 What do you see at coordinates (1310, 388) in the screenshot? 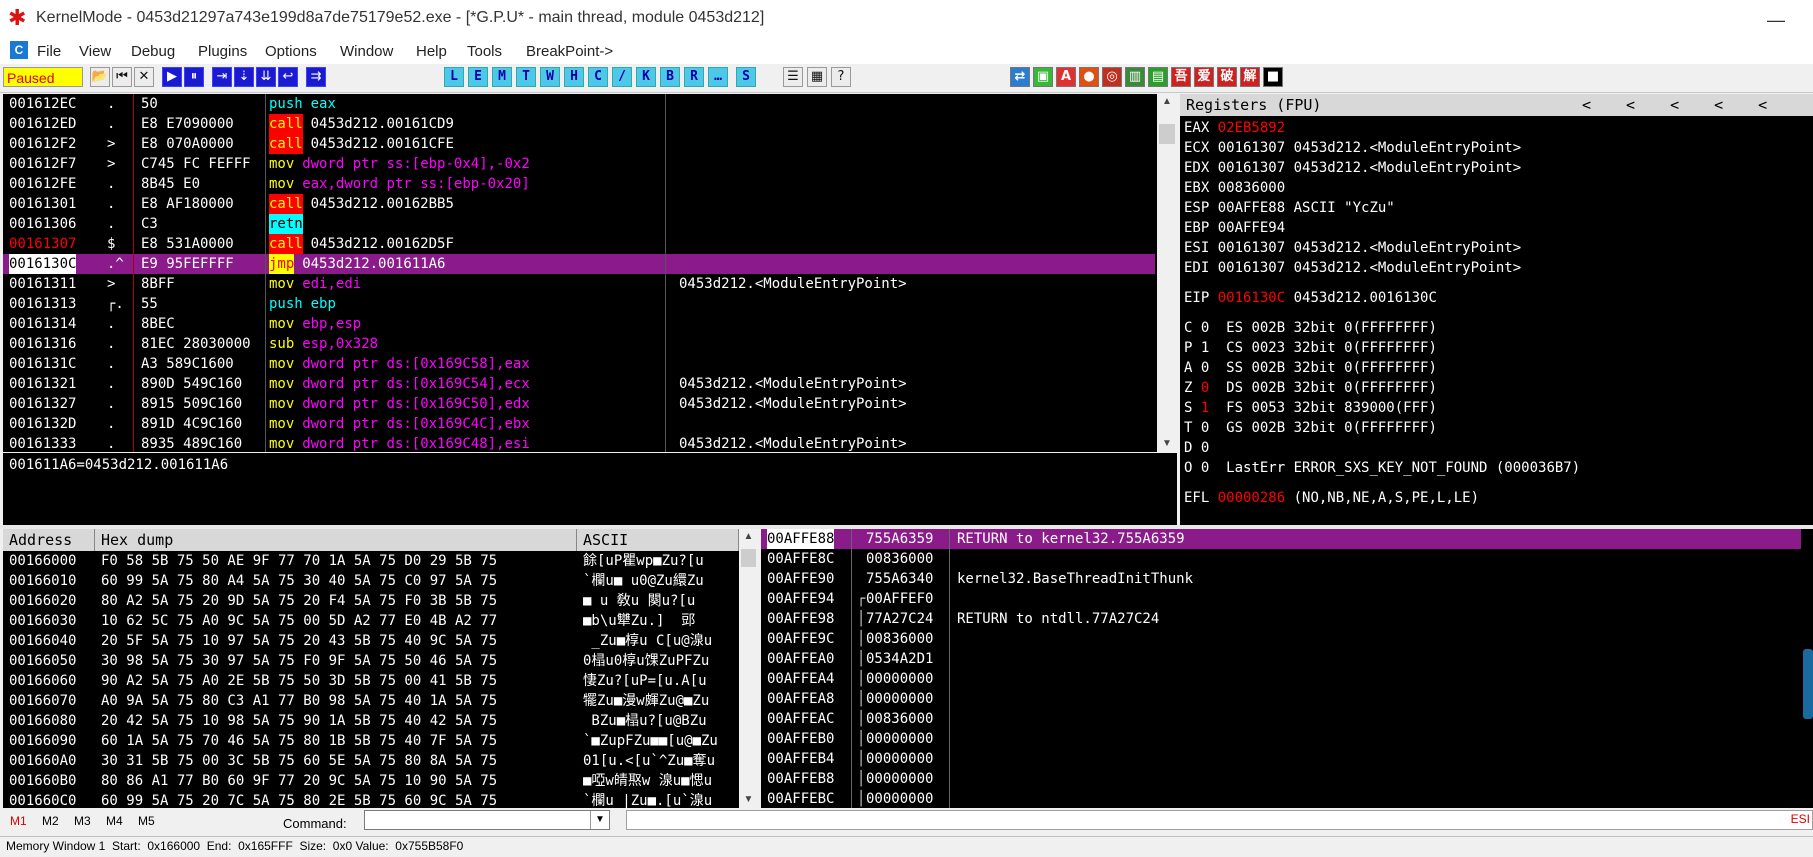
I see `register-row: Z 0 DS 002B 32bit 0(FFFFFFFF)` at bounding box center [1310, 388].